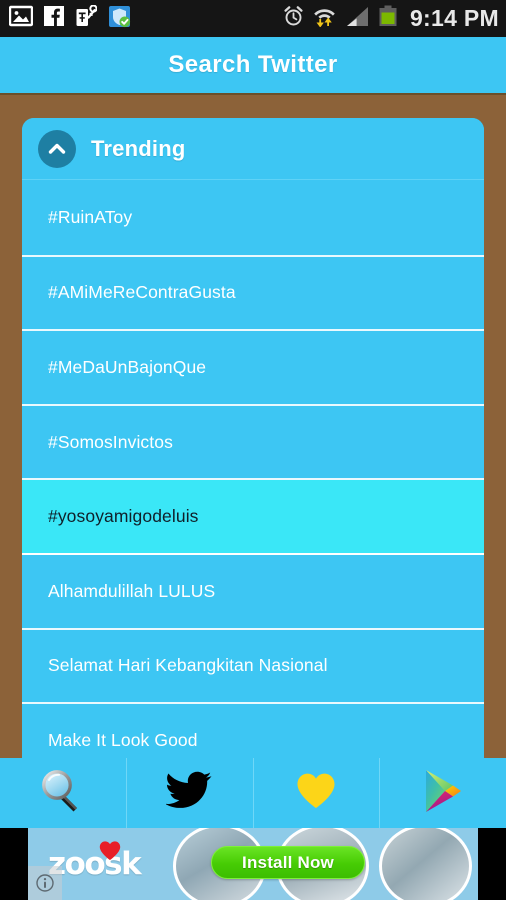 The image size is (506, 900). What do you see at coordinates (253, 515) in the screenshot?
I see `list-item-selected: #yosoyamigodeluis` at bounding box center [253, 515].